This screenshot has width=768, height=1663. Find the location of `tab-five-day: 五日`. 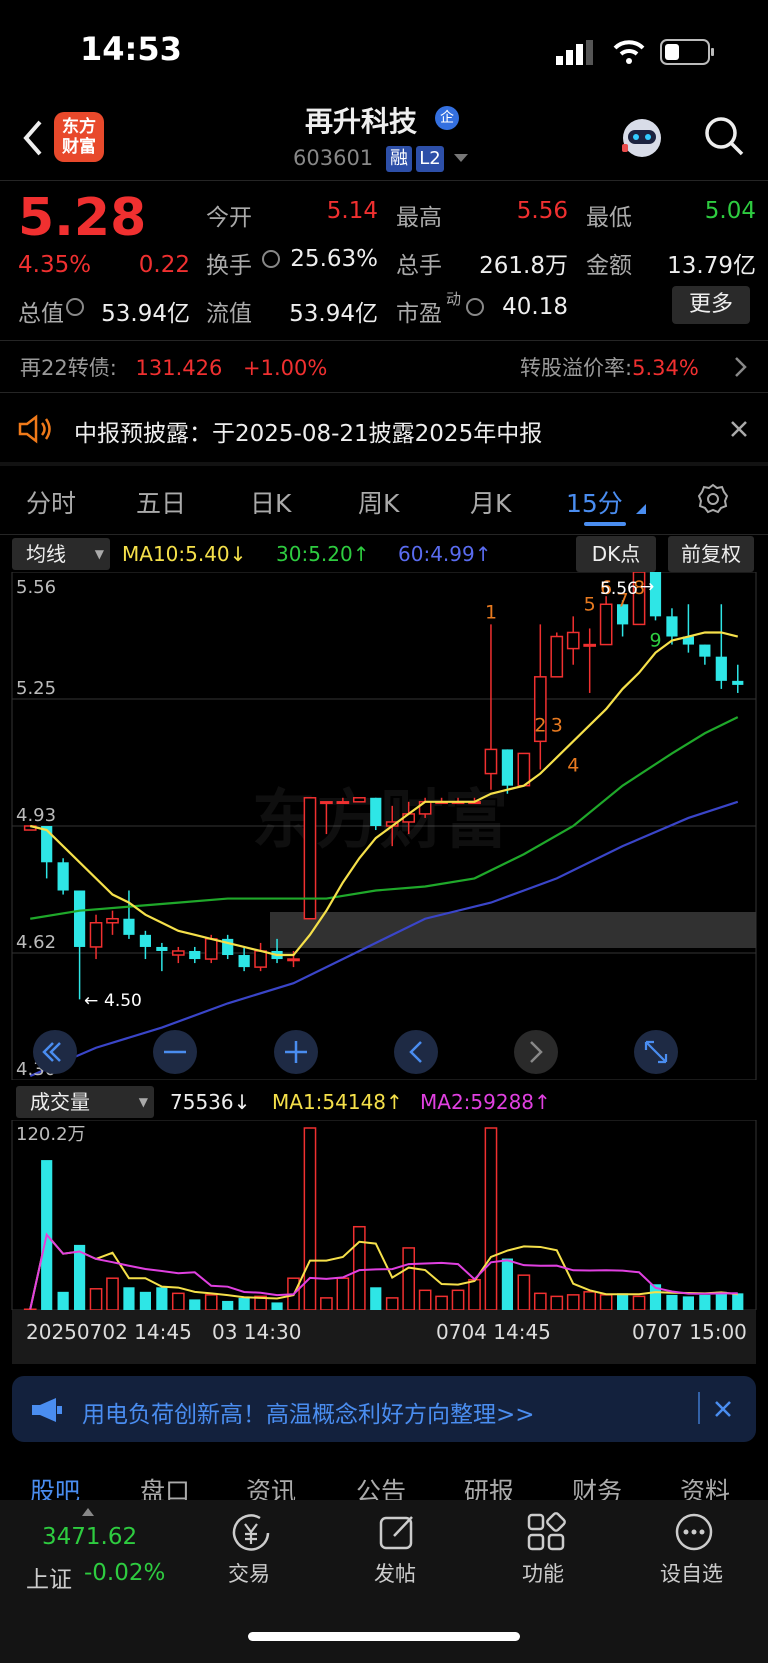

tab-five-day: 五日 is located at coordinates (161, 502).